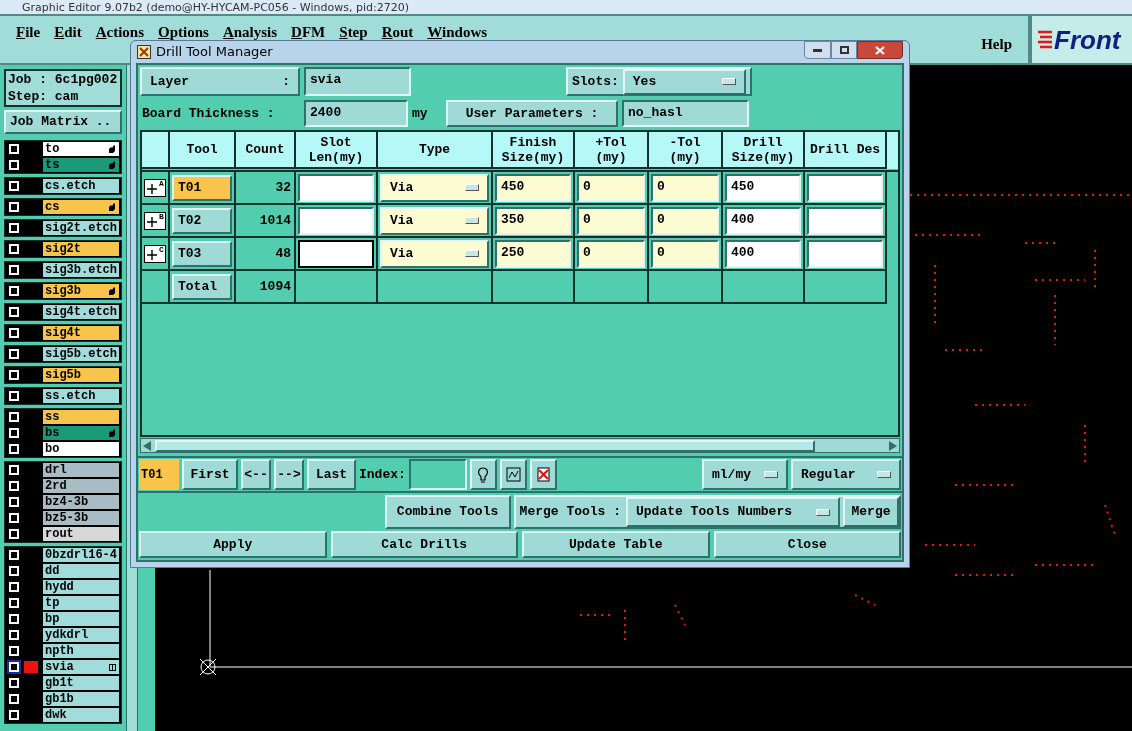  I want to click on layer-name: drl, so click(81, 470).